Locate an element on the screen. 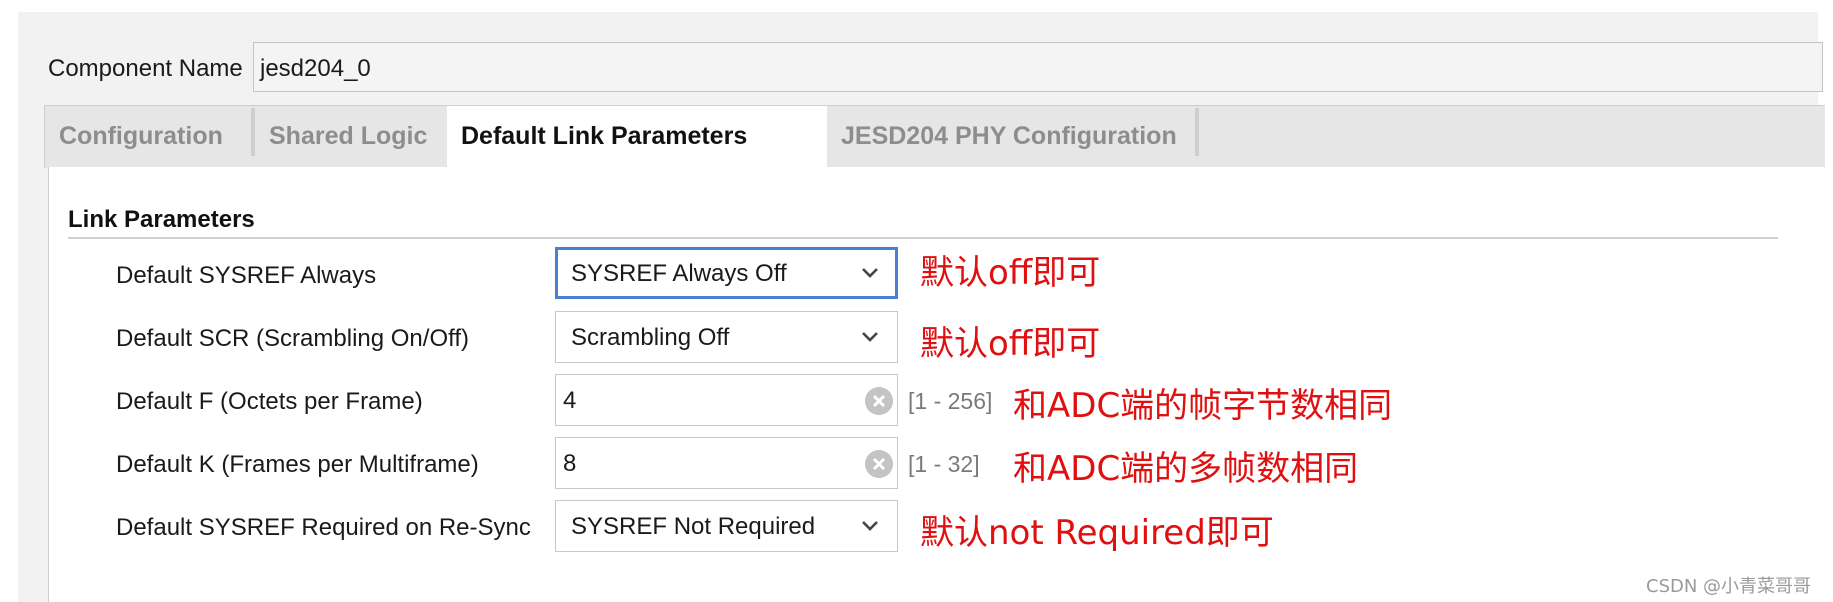 The height and width of the screenshot is (602, 1833). tab-configuration: Configuration is located at coordinates (144, 137).